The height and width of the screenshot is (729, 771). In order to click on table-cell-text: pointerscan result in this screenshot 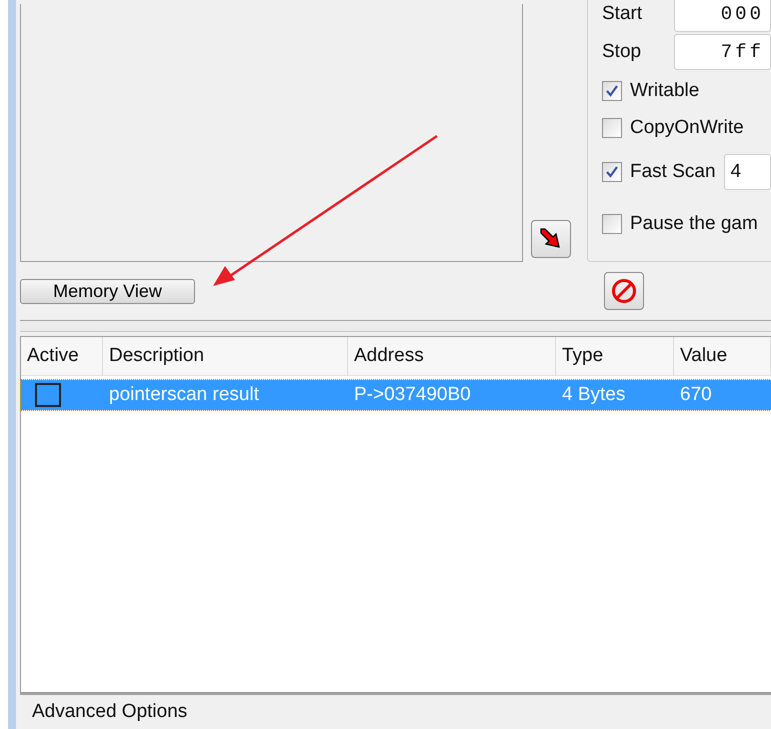, I will do `click(184, 395)`.